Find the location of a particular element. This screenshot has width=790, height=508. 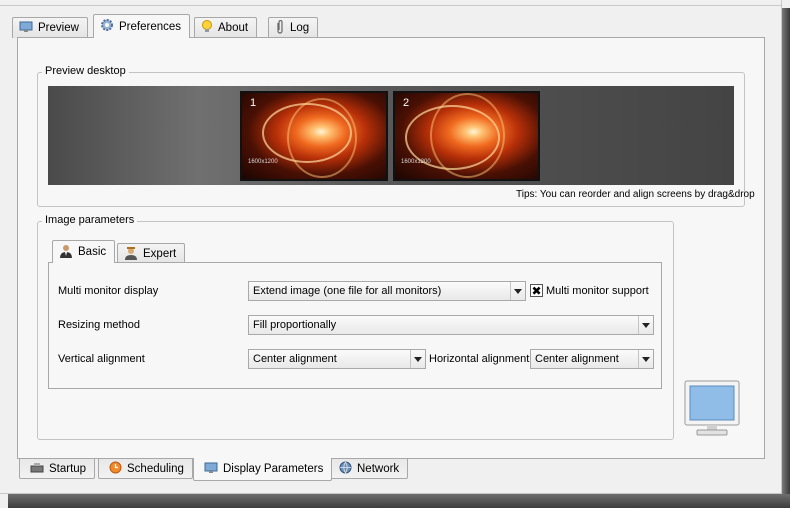

multi-monitor-display-select: Extend image (one file for all monitors) is located at coordinates (387, 291).